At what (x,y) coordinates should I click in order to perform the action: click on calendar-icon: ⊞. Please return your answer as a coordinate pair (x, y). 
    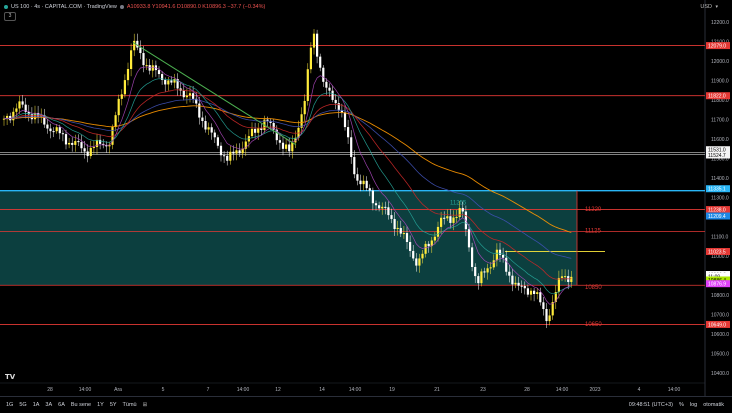
    Looking at the image, I should click on (145, 405).